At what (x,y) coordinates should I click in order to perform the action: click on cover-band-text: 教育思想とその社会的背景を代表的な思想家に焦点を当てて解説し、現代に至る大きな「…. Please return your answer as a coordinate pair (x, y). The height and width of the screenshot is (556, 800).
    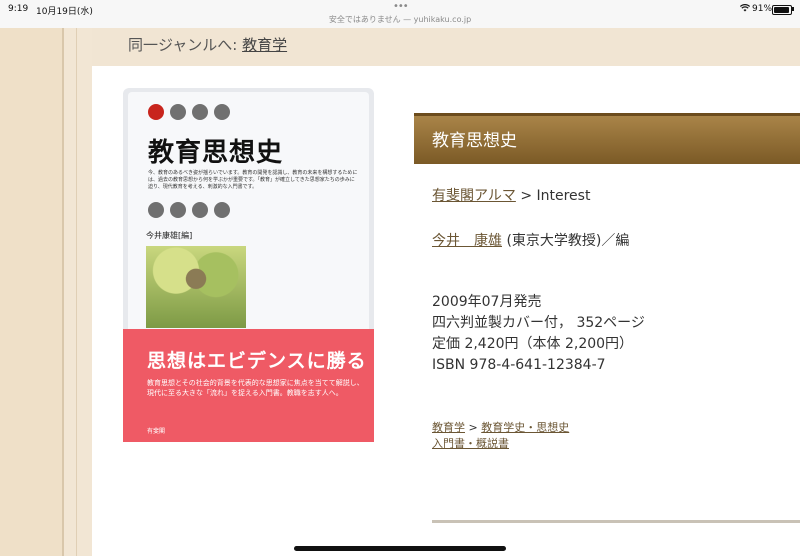
    Looking at the image, I should click on (255, 388).